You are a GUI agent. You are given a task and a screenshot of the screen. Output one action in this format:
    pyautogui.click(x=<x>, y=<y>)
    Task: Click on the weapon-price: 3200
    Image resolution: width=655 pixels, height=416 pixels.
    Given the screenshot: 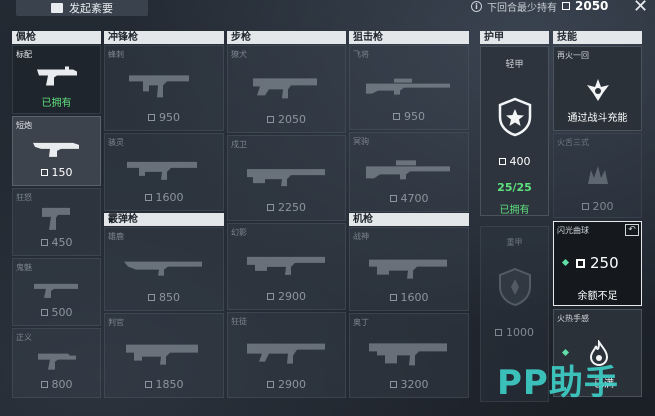 What is the action you would take?
    pyautogui.click(x=409, y=384)
    